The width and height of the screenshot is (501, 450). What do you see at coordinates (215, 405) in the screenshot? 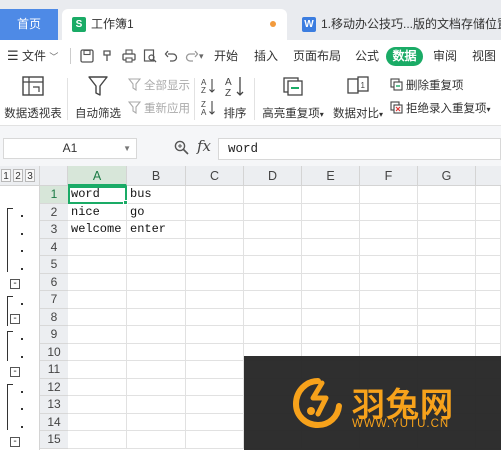
I see `cell-c13` at bounding box center [215, 405].